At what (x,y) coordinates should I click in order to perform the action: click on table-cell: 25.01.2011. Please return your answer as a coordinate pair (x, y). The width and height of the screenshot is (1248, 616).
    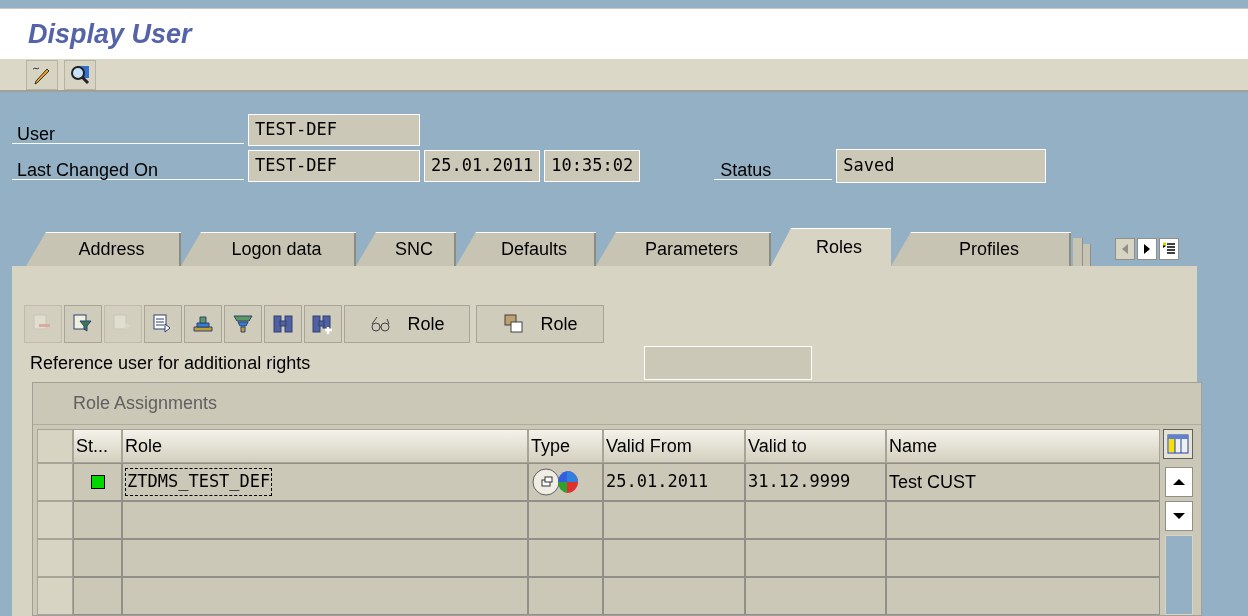
    Looking at the image, I should click on (674, 482).